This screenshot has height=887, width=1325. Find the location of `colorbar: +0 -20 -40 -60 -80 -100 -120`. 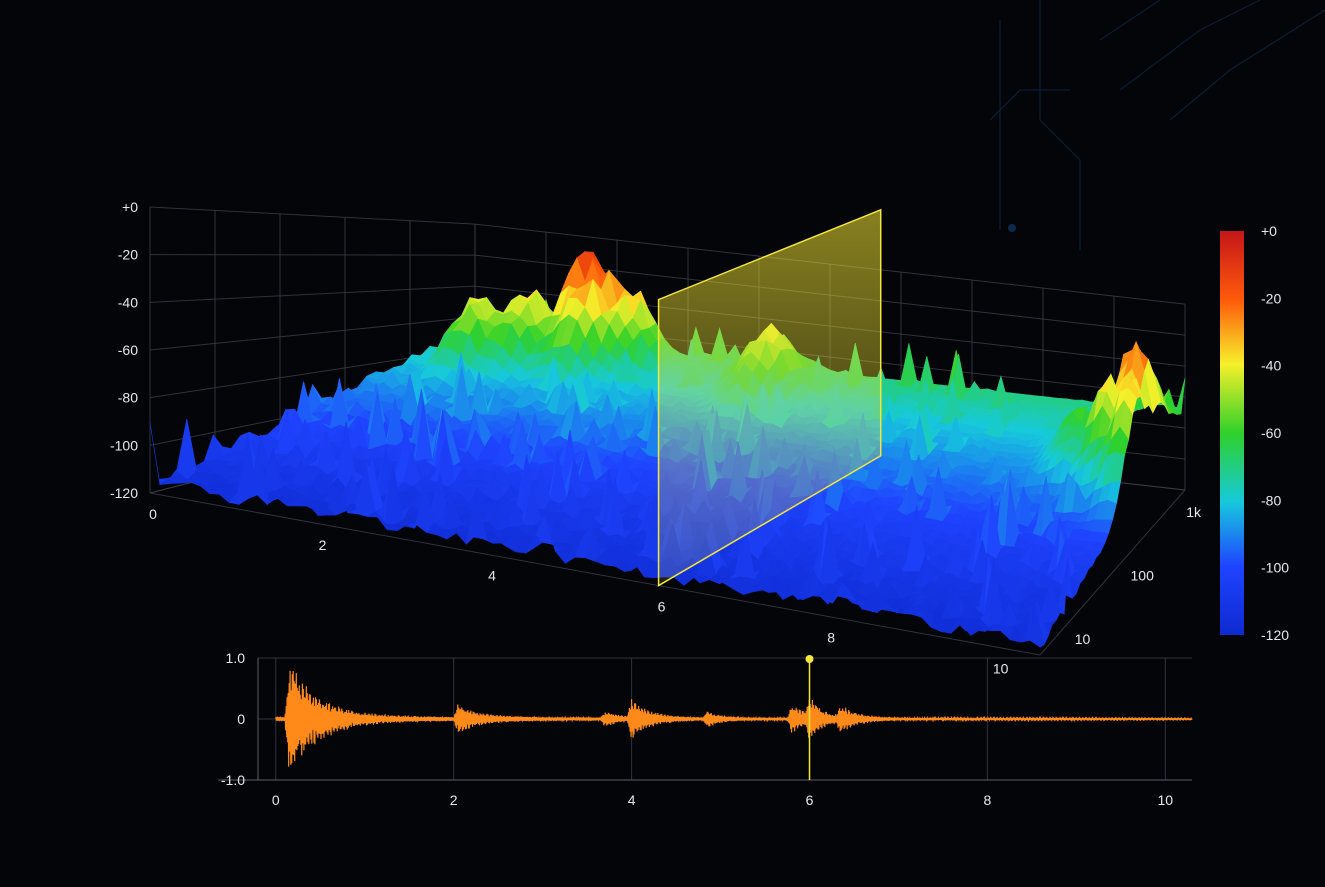

colorbar: +0 -20 -40 -60 -80 -100 -120 is located at coordinates (1254, 433).